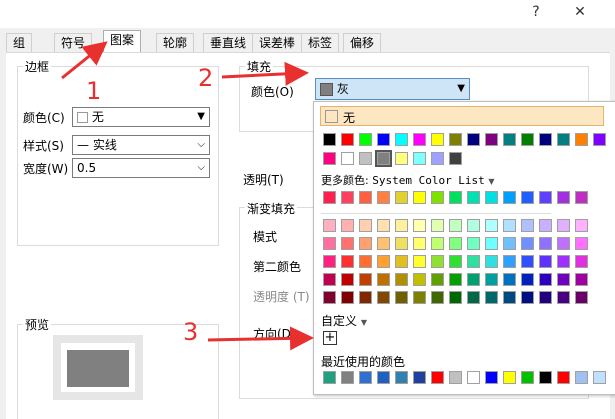 The image size is (615, 419). What do you see at coordinates (191, 332) in the screenshot?
I see `annotation-number-3: 3` at bounding box center [191, 332].